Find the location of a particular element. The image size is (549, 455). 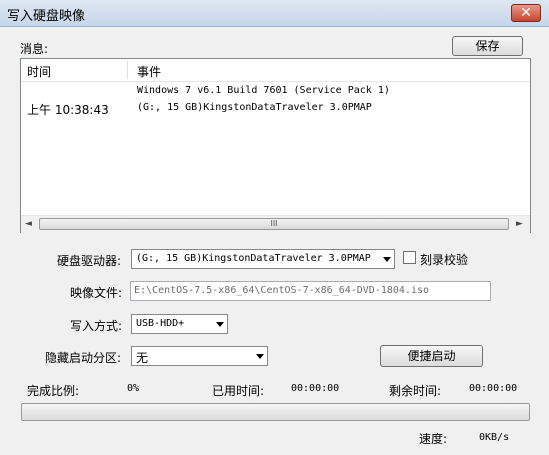

drive-select-value: (G:, 15 GB)KingstonDataTraveler 3.0PMAP is located at coordinates (253, 258).